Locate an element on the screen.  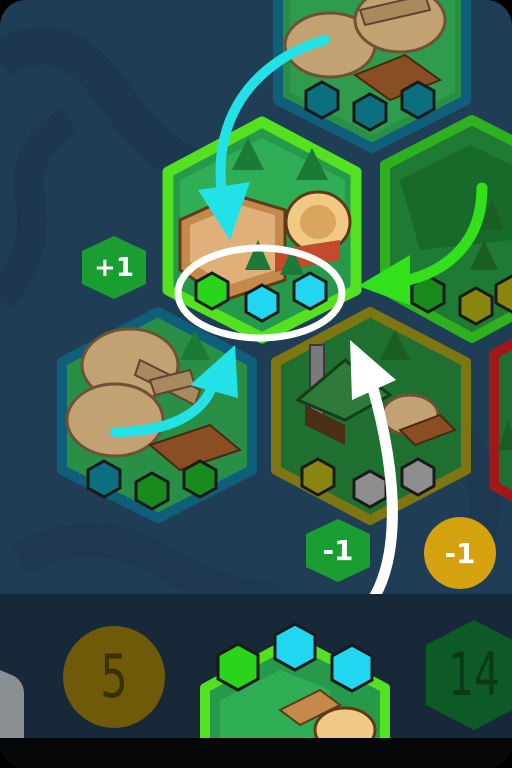
screen-bottom-edge is located at coordinates (256, 753).